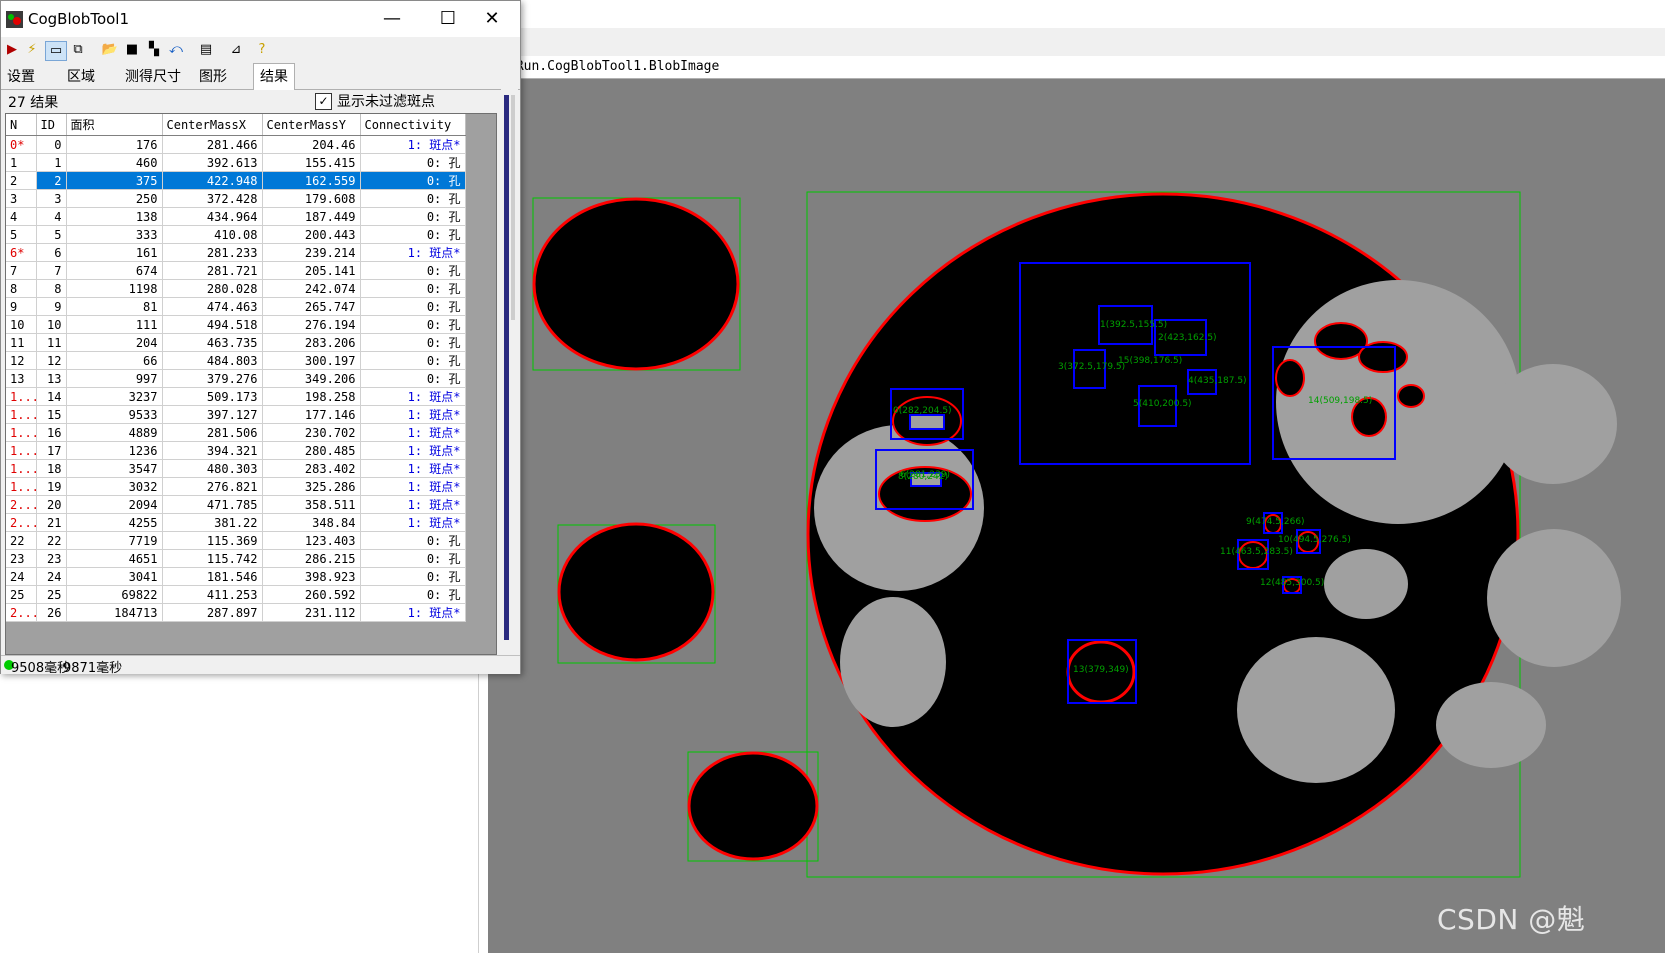 The width and height of the screenshot is (1665, 953). What do you see at coordinates (509, 373) in the screenshot?
I see `window-scrollbar` at bounding box center [509, 373].